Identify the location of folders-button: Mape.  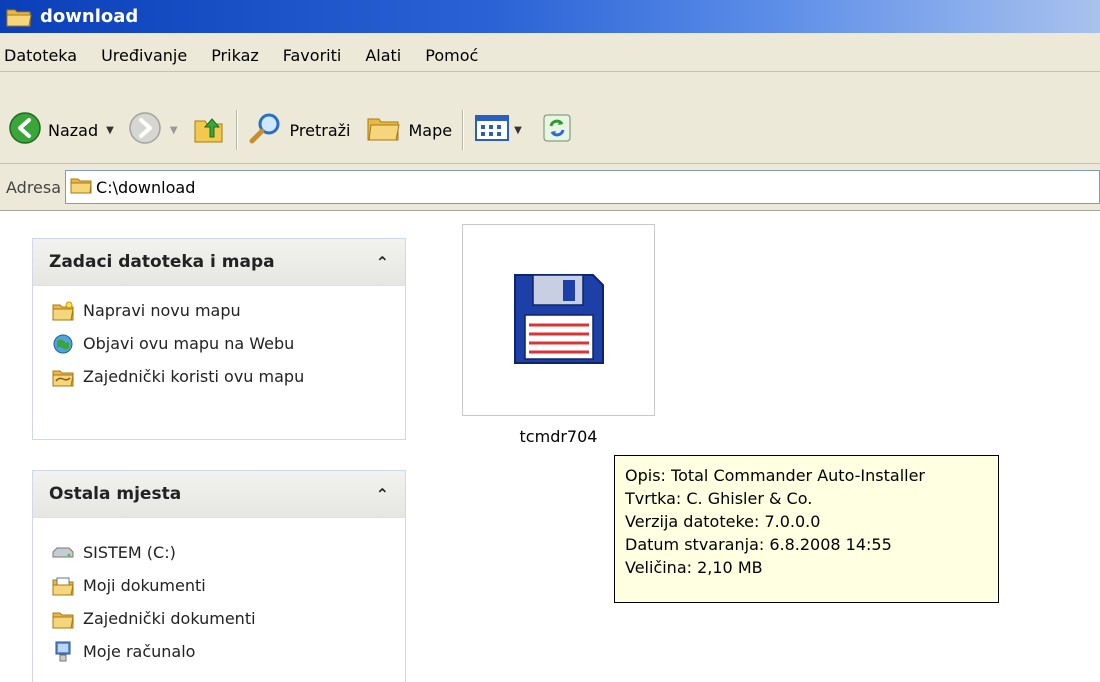
(409, 130).